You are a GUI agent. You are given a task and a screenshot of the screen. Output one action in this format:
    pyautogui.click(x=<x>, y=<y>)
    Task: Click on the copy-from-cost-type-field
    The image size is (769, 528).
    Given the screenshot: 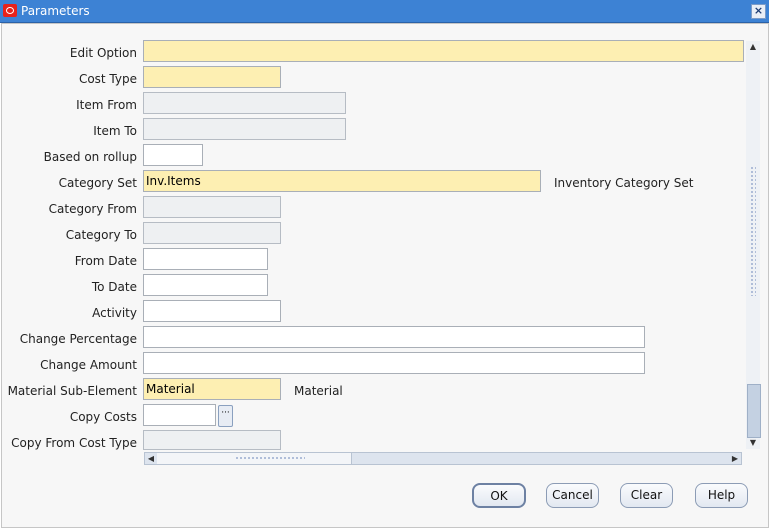 What is the action you would take?
    pyautogui.click(x=212, y=440)
    